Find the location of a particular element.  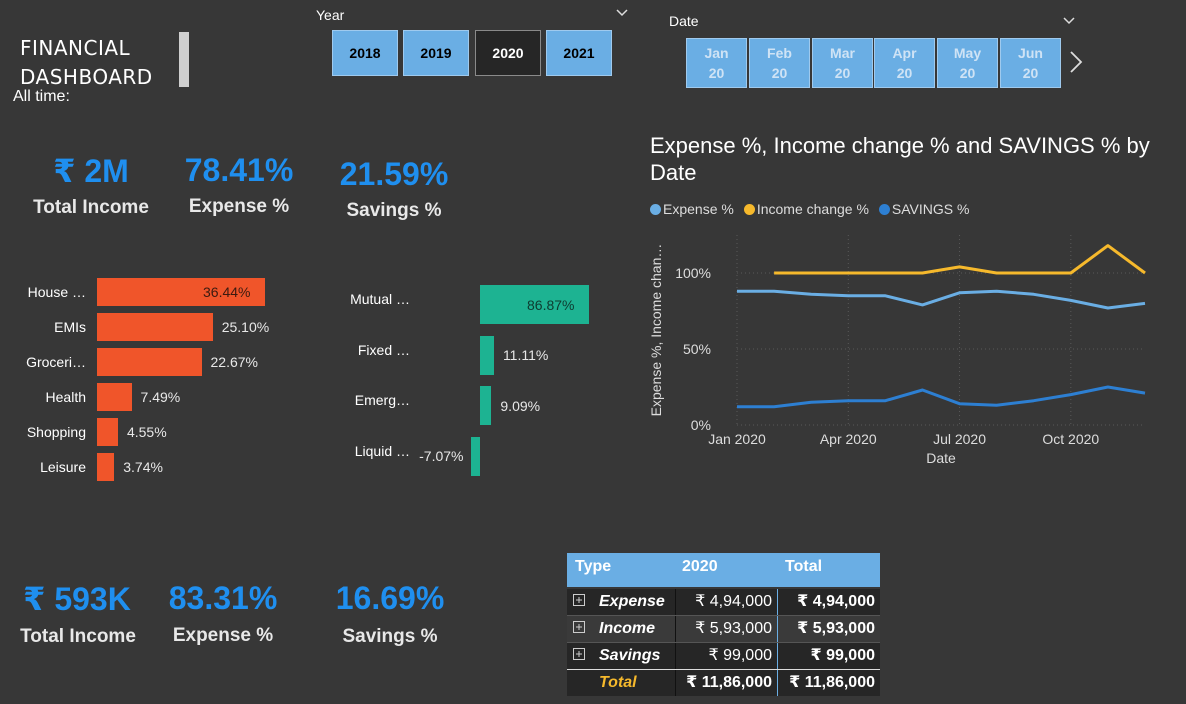

all-time-label: All time: is located at coordinates (41, 96).